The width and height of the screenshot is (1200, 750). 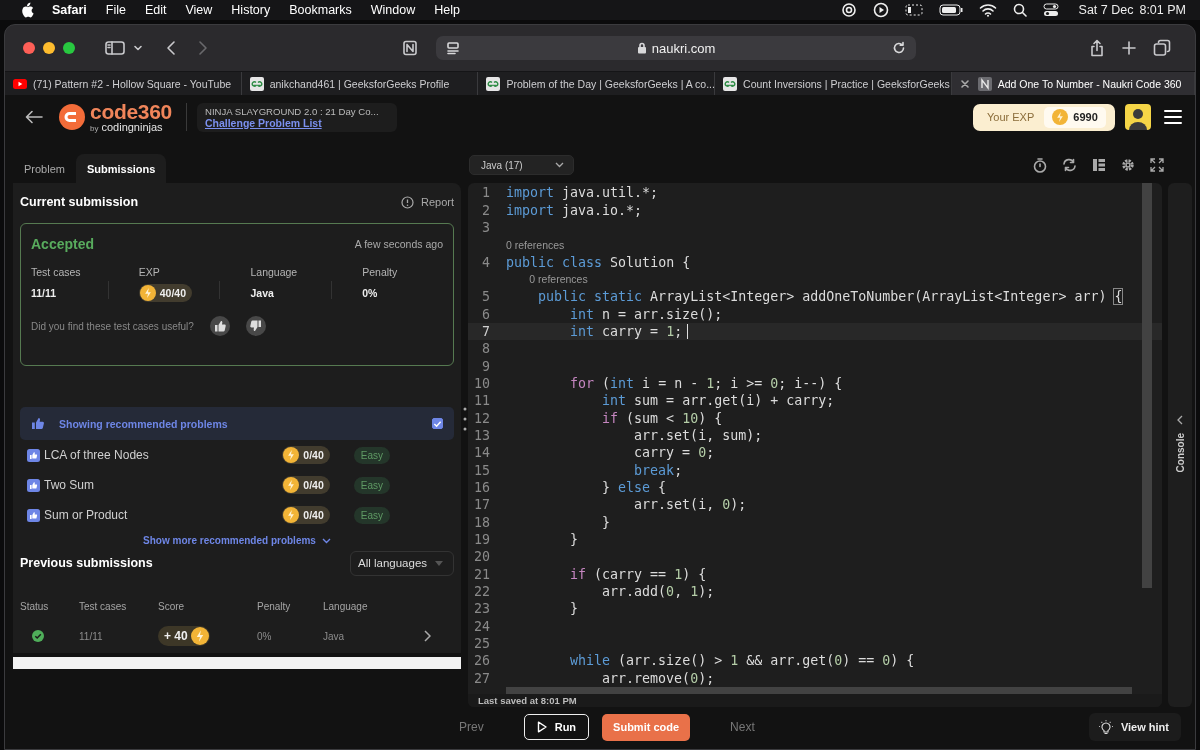 I want to click on back-icon, so click(x=171, y=48).